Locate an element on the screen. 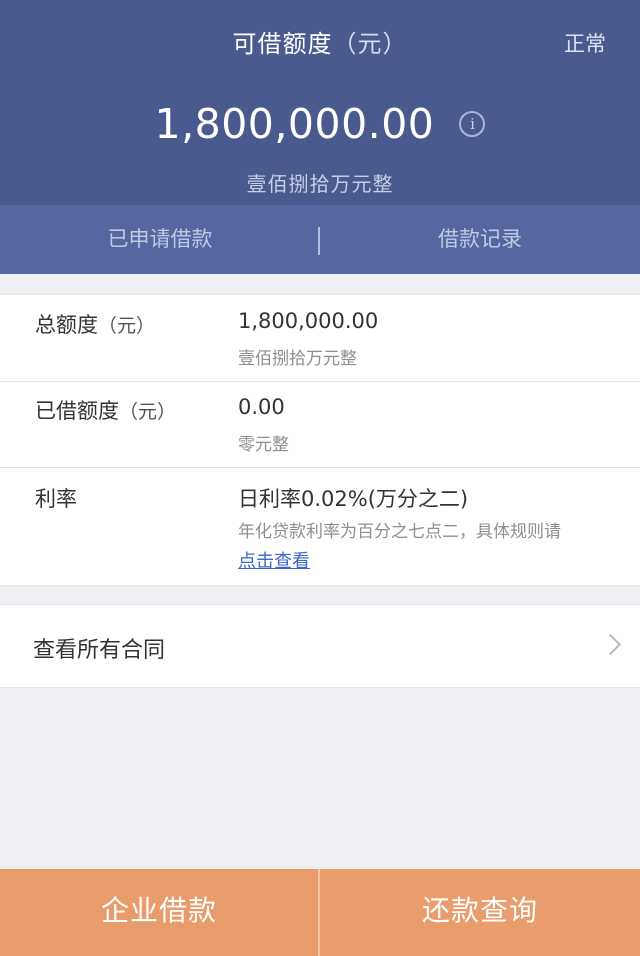 This screenshot has height=956, width=640. enterprise-loan-button: 企业借款 is located at coordinates (159, 912).